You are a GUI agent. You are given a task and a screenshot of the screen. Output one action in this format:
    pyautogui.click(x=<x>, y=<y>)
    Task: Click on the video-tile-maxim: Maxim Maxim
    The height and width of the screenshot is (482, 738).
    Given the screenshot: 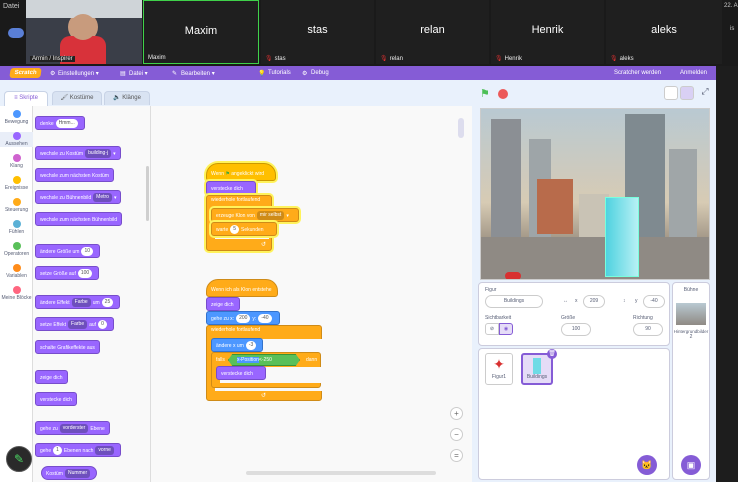 What is the action you would take?
    pyautogui.click(x=201, y=32)
    